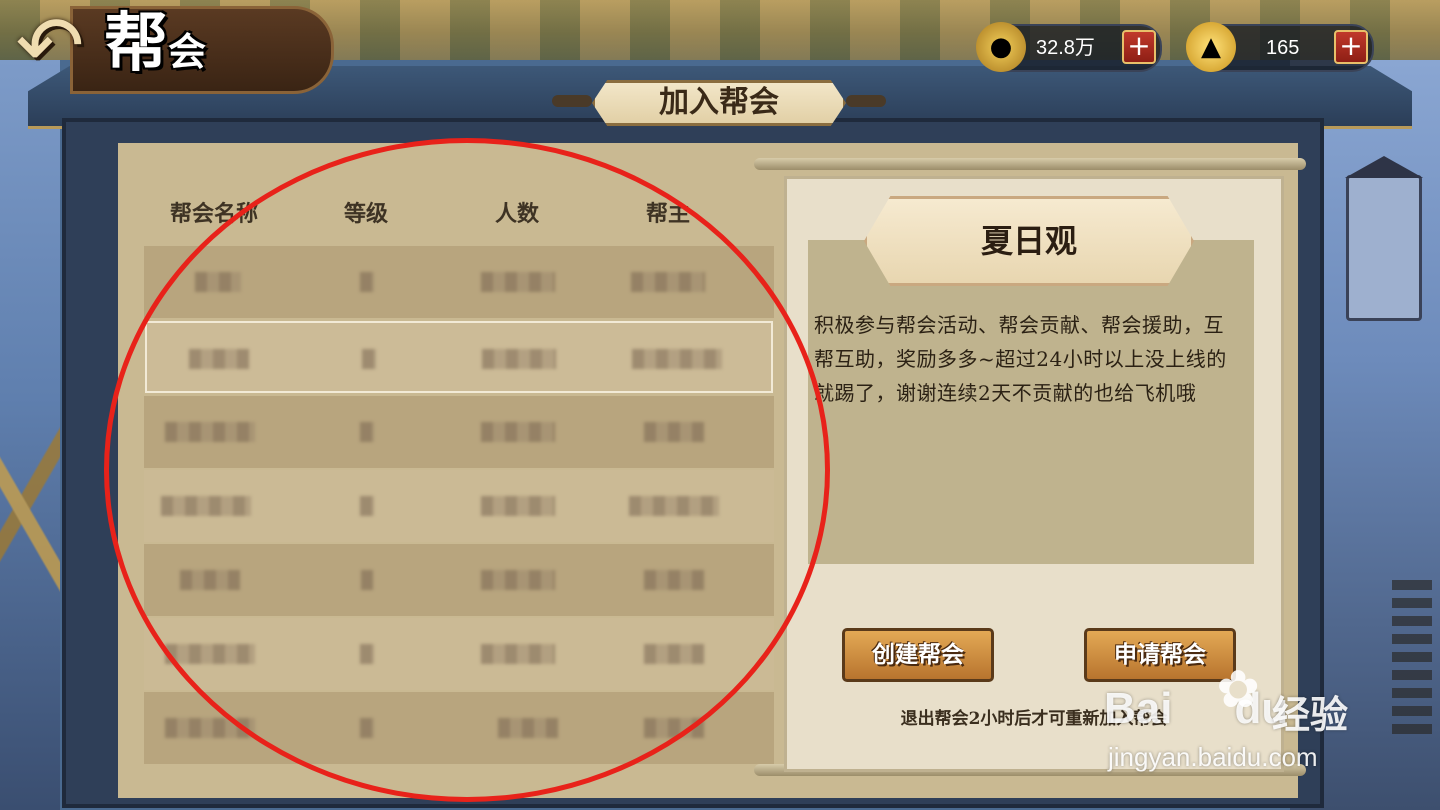 The width and height of the screenshot is (1440, 810). I want to click on coin-counter: ● 32.8万 +, so click(1069, 47).